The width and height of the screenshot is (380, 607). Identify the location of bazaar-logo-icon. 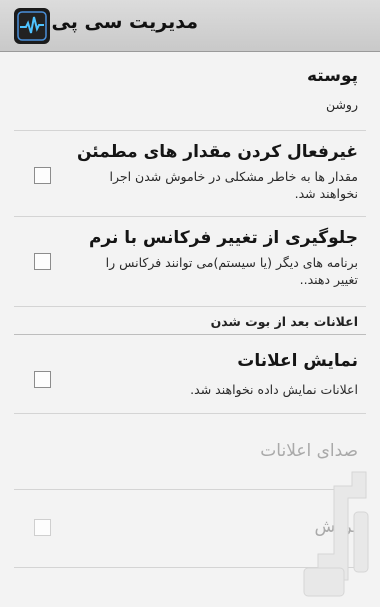
(336, 534).